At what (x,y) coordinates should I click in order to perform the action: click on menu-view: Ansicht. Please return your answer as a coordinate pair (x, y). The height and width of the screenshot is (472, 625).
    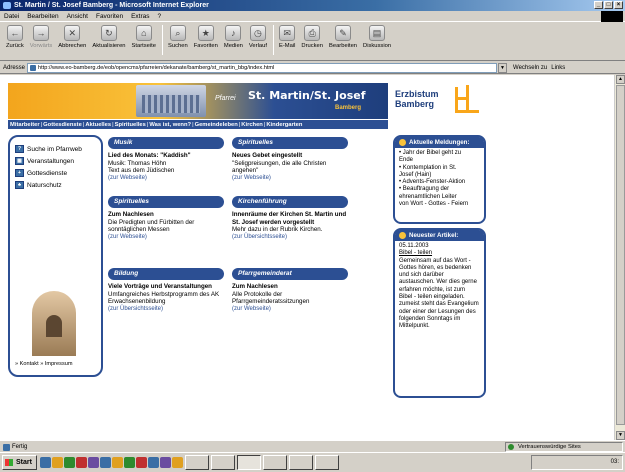
    Looking at the image, I should click on (77, 16).